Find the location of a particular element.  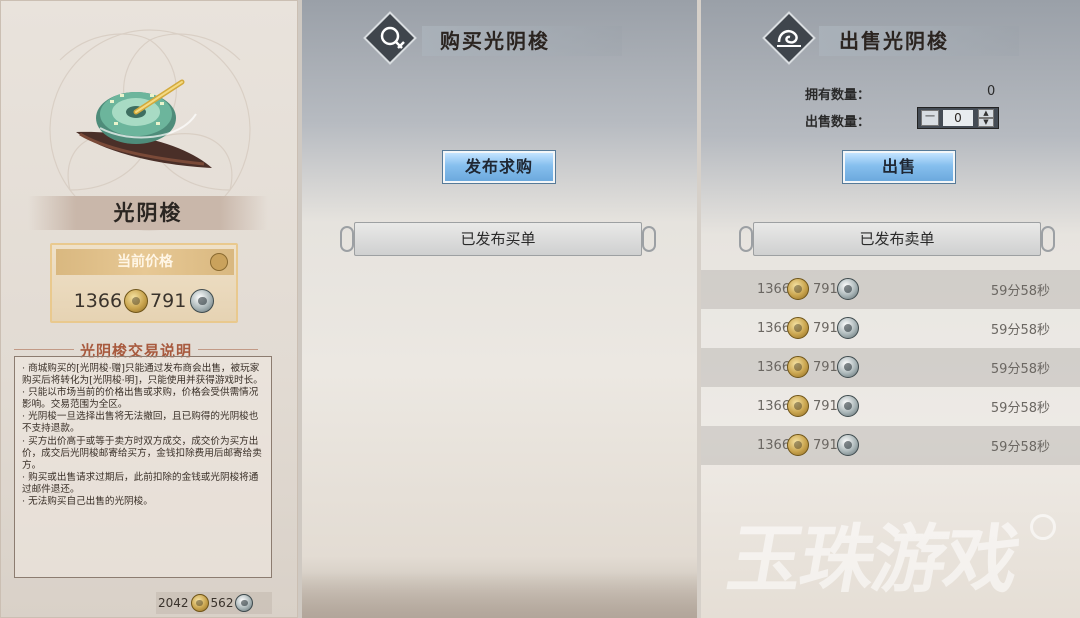

current-price-box: 当前价格 1366 791 is located at coordinates (144, 283).